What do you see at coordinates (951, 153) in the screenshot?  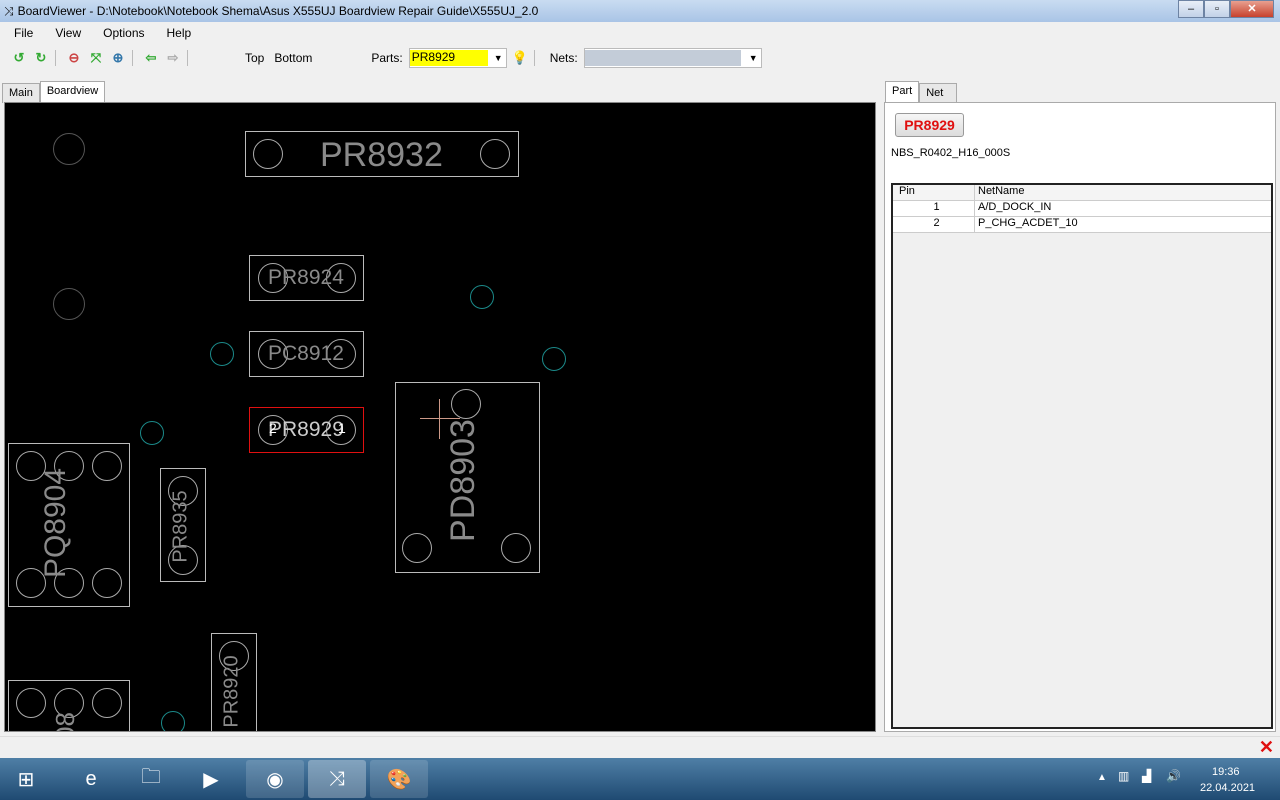 I see `footprint-label: NBS_R0402_H16_000S` at bounding box center [951, 153].